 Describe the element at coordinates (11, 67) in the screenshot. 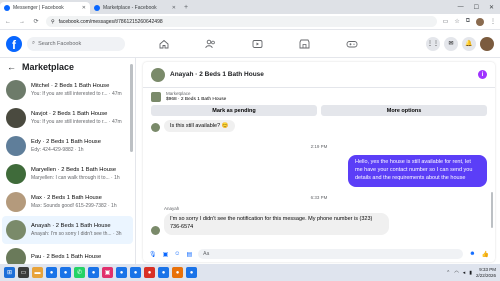

I see `back-arrow-icon: ←` at that location.